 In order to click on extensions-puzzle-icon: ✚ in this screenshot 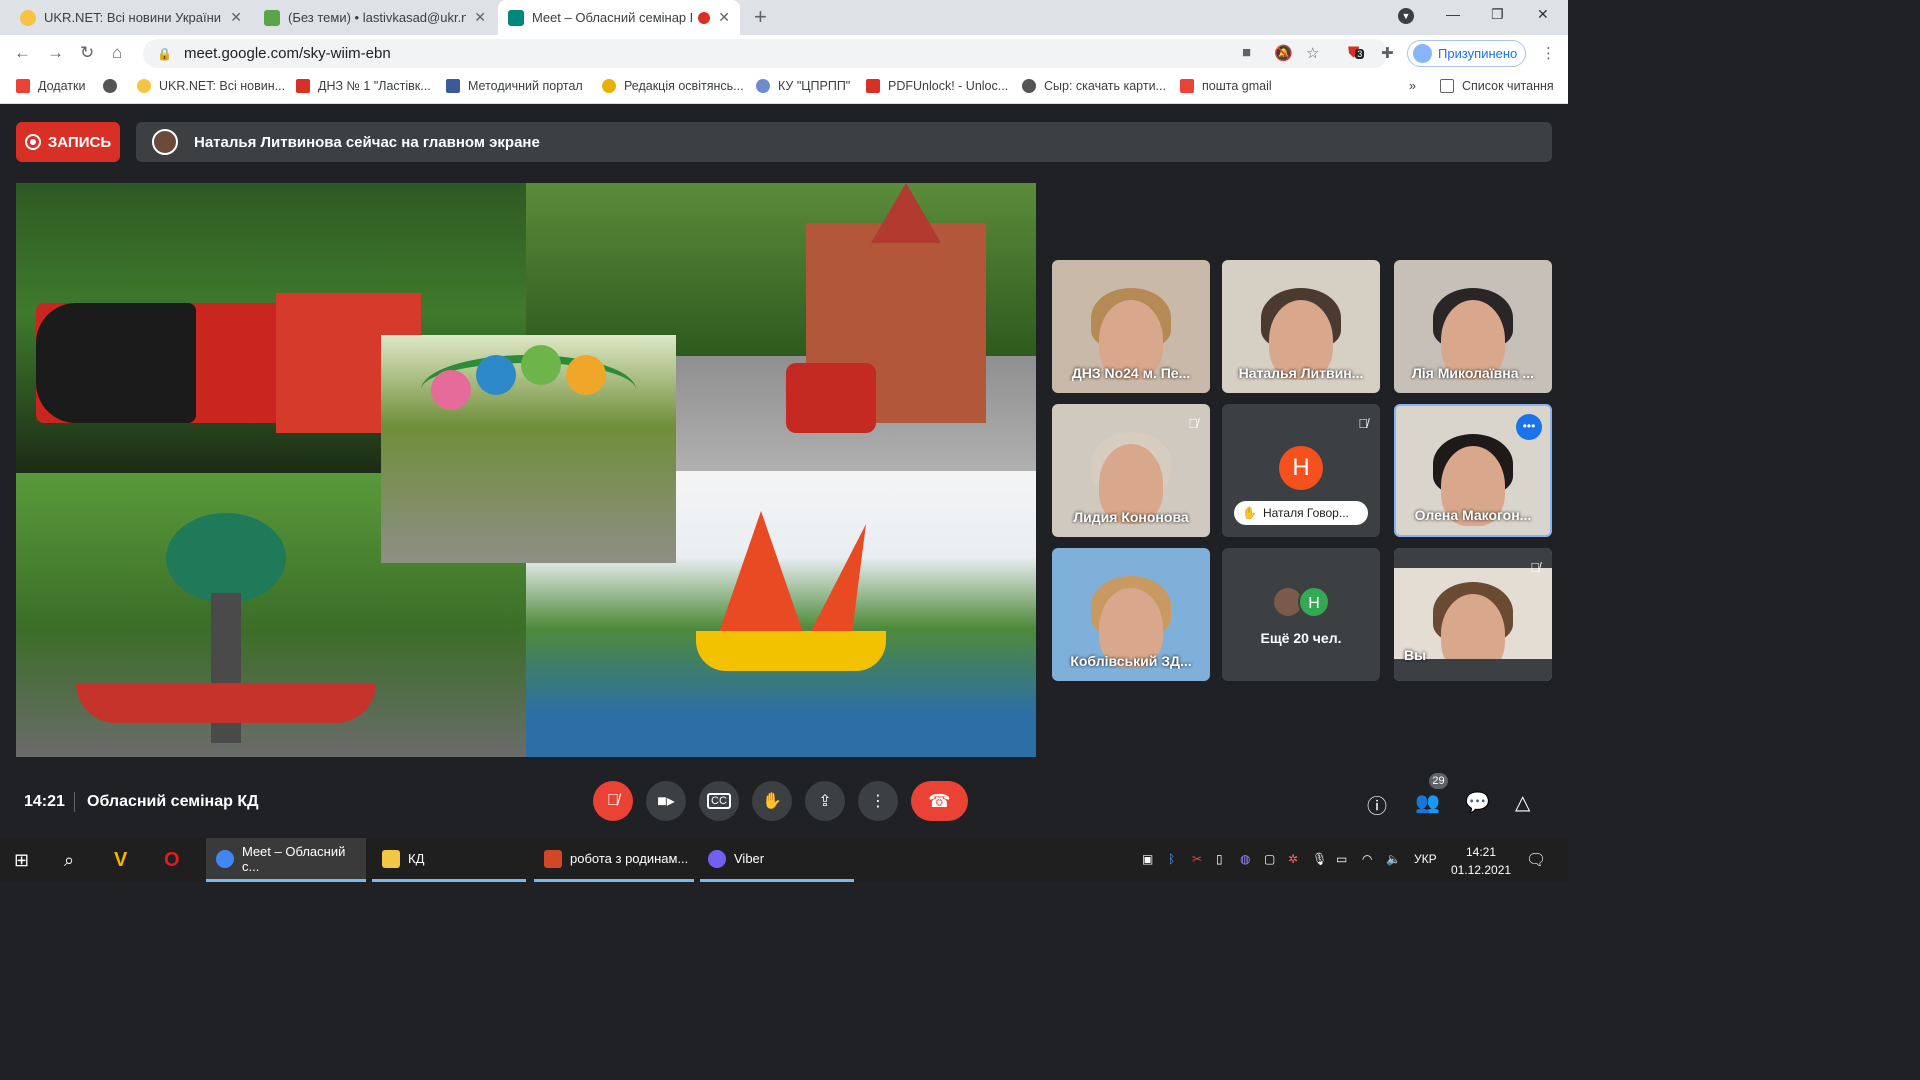, I will do `click(1387, 53)`.